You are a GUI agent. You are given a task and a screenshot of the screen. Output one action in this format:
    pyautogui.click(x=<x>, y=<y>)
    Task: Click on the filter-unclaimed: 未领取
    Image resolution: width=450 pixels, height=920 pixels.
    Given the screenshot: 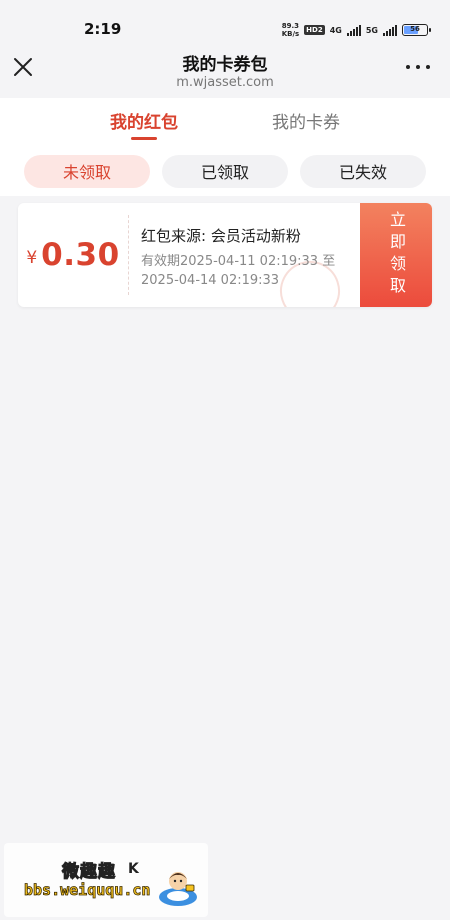 What is the action you would take?
    pyautogui.click(x=87, y=171)
    